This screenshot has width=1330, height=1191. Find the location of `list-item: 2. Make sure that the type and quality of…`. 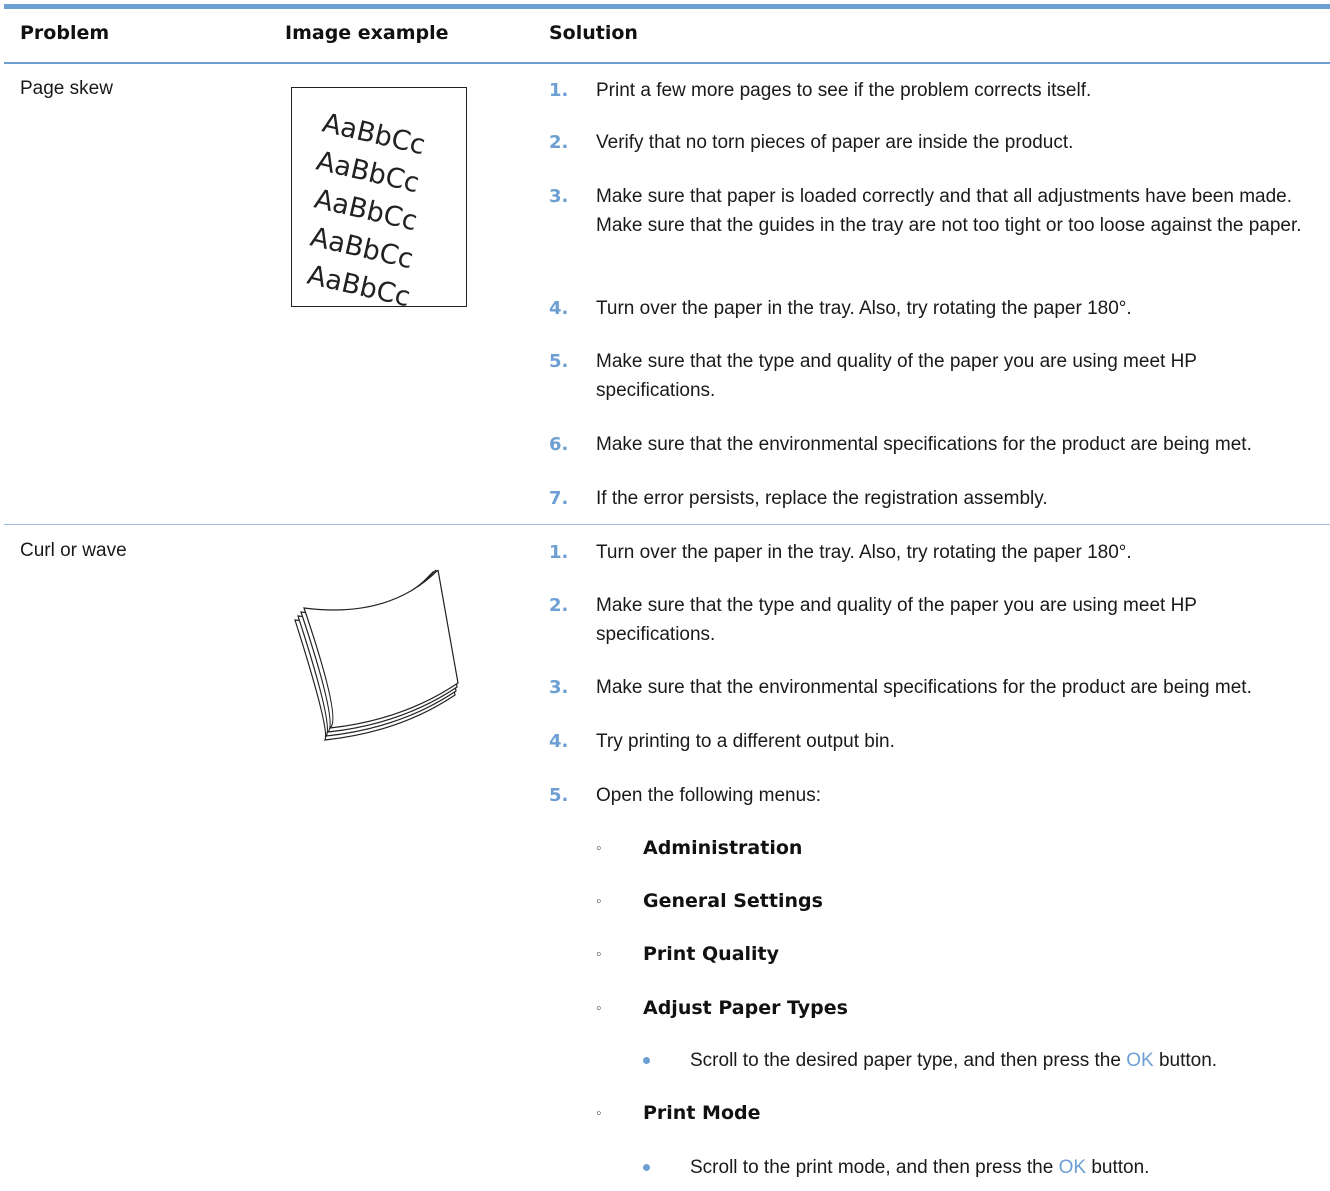

list-item: 2. Make sure that the type and quality of… is located at coordinates (873, 620).